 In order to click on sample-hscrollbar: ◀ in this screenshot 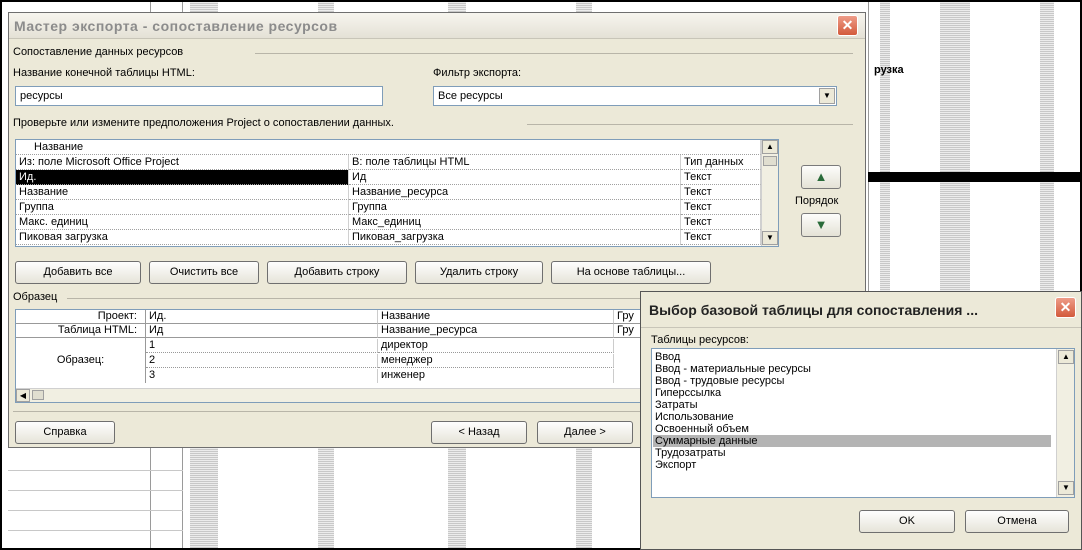, I will do `click(328, 395)`.